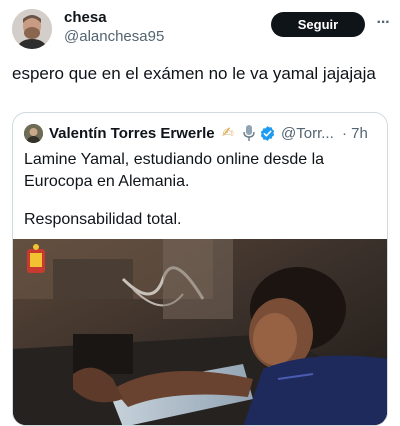  What do you see at coordinates (318, 24) in the screenshot?
I see `follow-button: Seguir` at bounding box center [318, 24].